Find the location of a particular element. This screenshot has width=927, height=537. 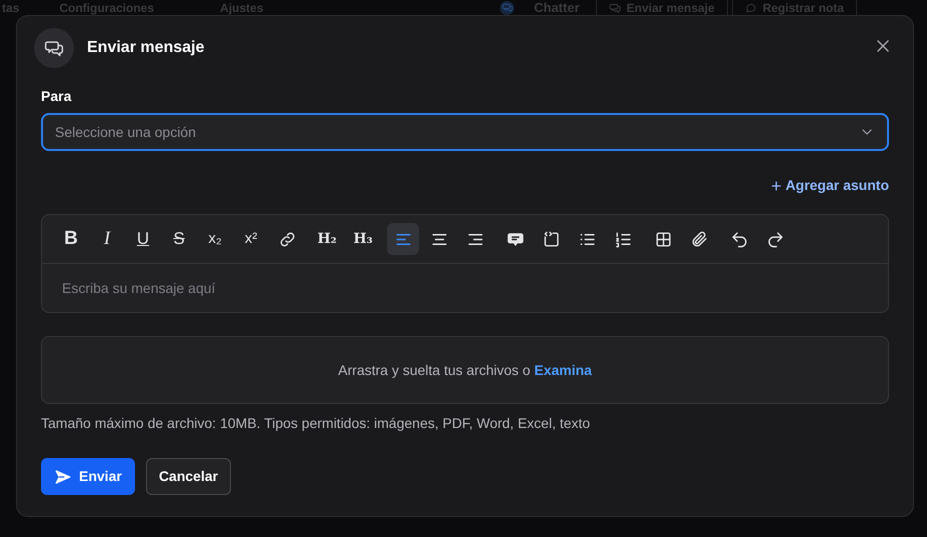

dropzone-text: Arrastra y suelta tus archivos o Examina is located at coordinates (465, 370).